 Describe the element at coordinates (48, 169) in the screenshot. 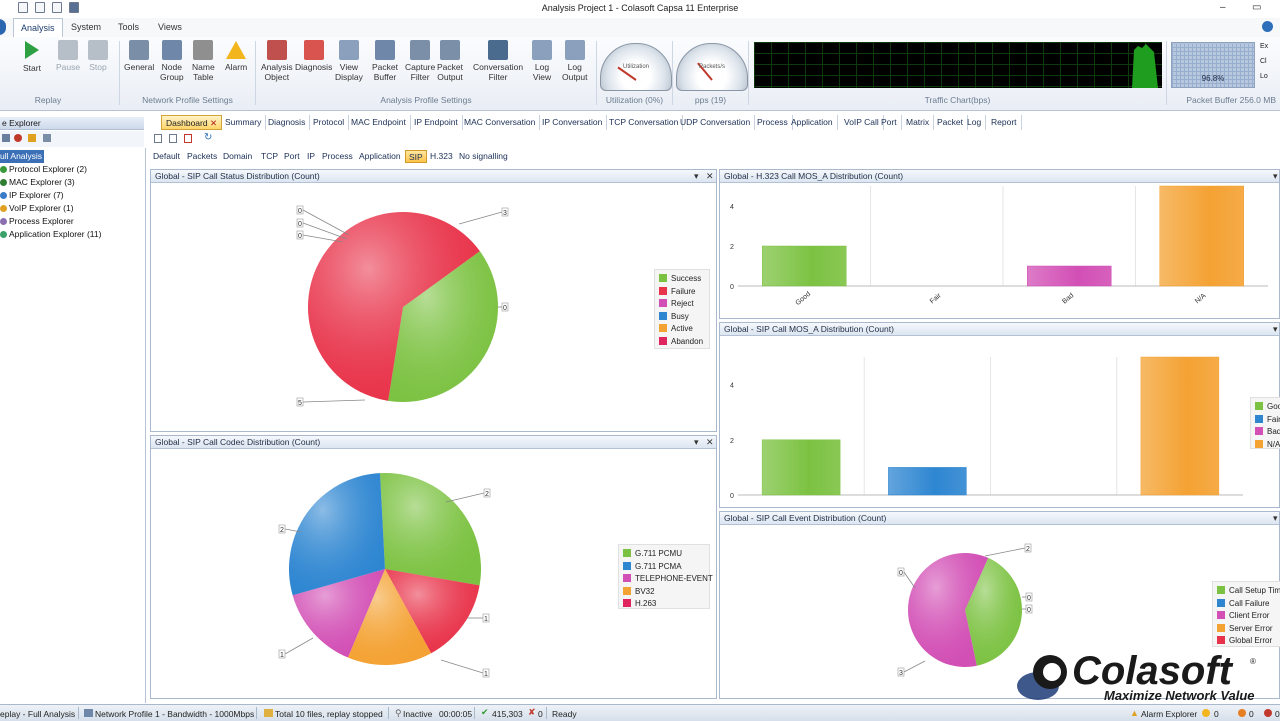

I see `explorer-item-label: Protocol Explorer (2)` at that location.